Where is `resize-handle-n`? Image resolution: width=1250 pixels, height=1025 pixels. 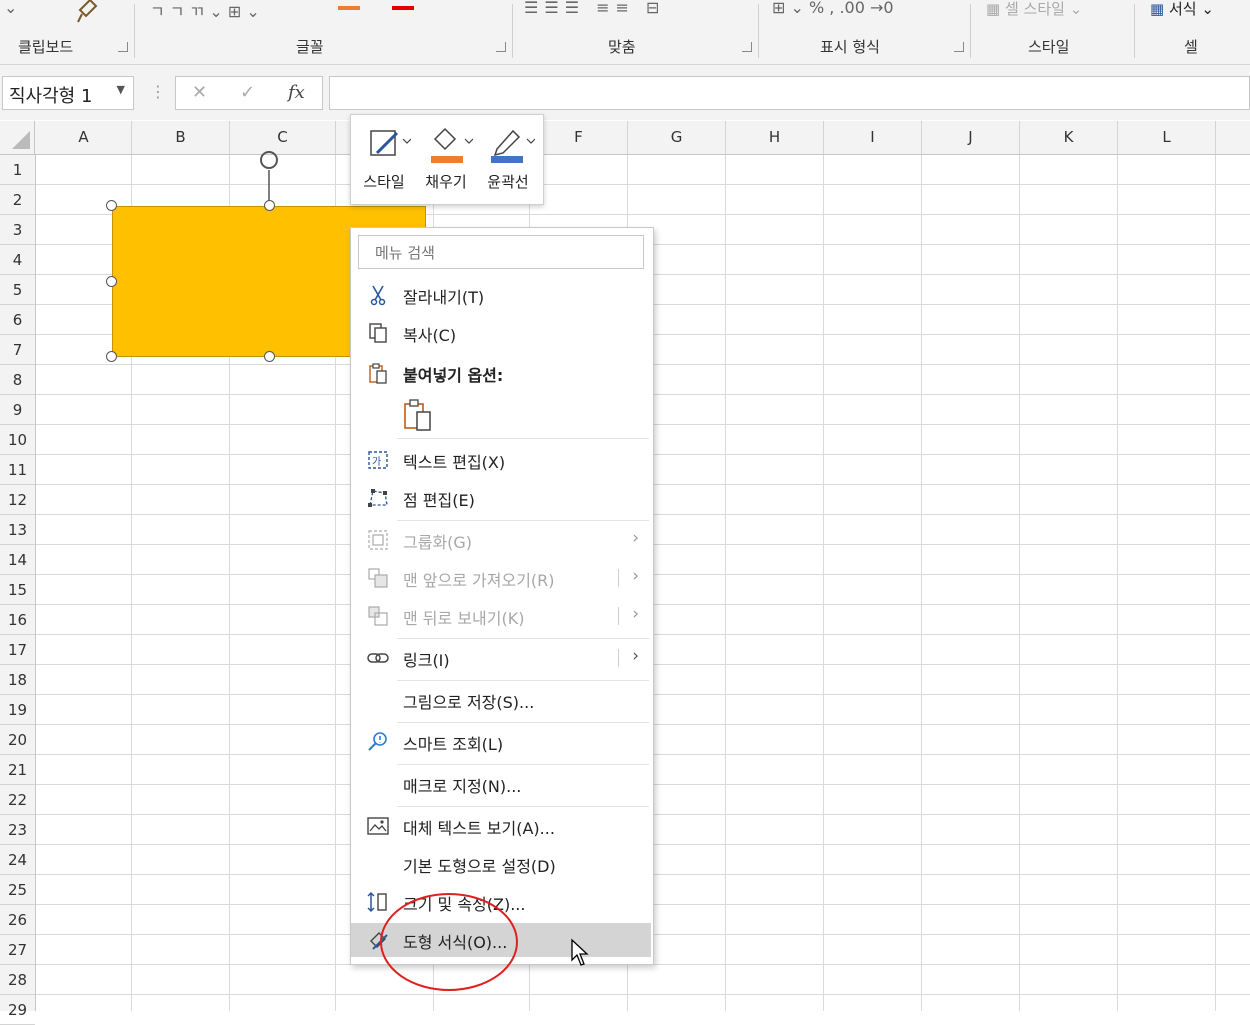
resize-handle-n is located at coordinates (269, 205).